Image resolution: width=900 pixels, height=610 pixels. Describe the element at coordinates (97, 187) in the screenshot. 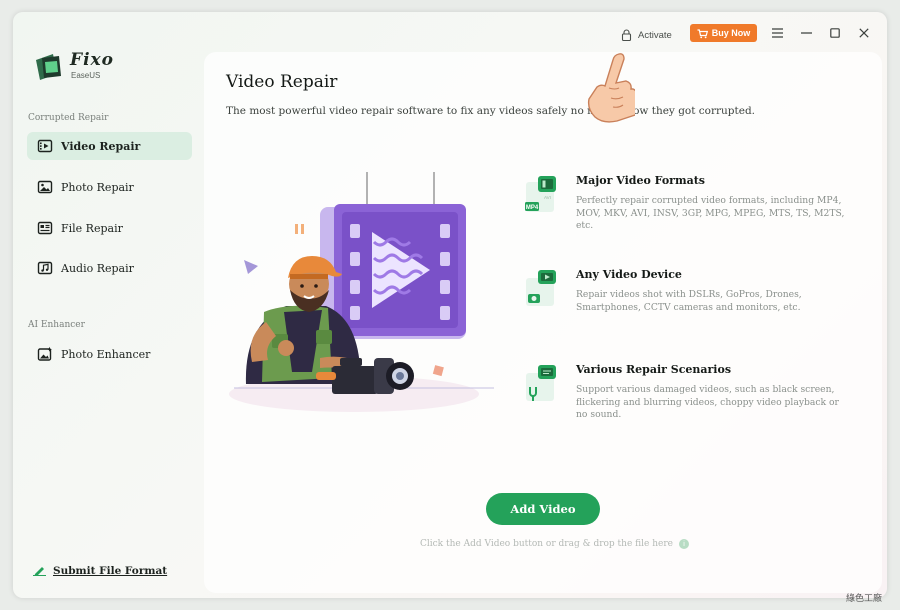

I see `sidebar-item-label: Photo Repair` at that location.